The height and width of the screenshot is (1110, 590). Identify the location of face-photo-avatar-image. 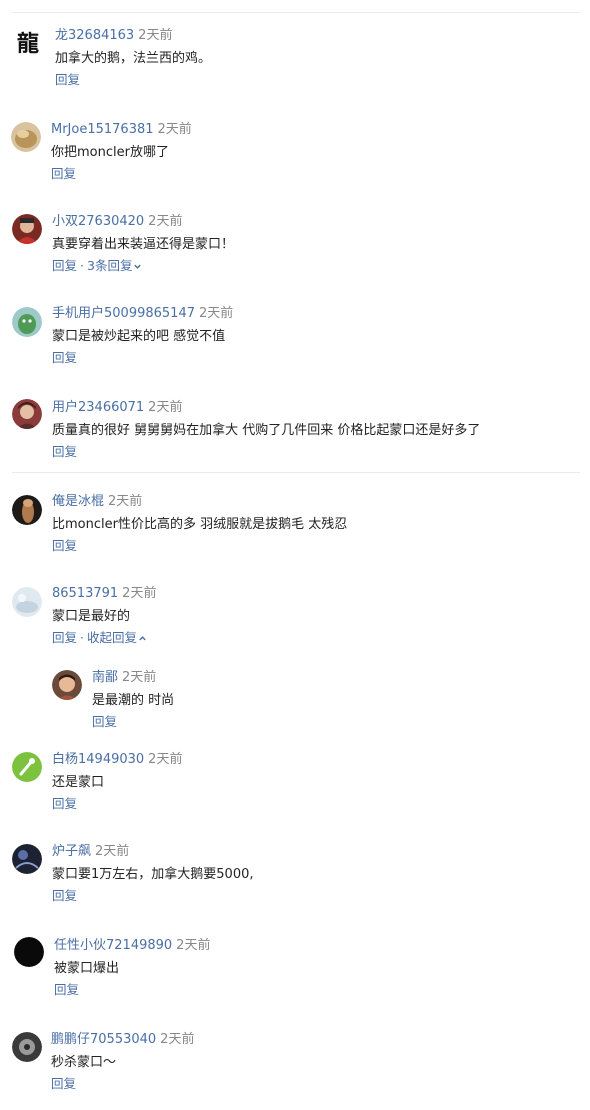
(67, 685).